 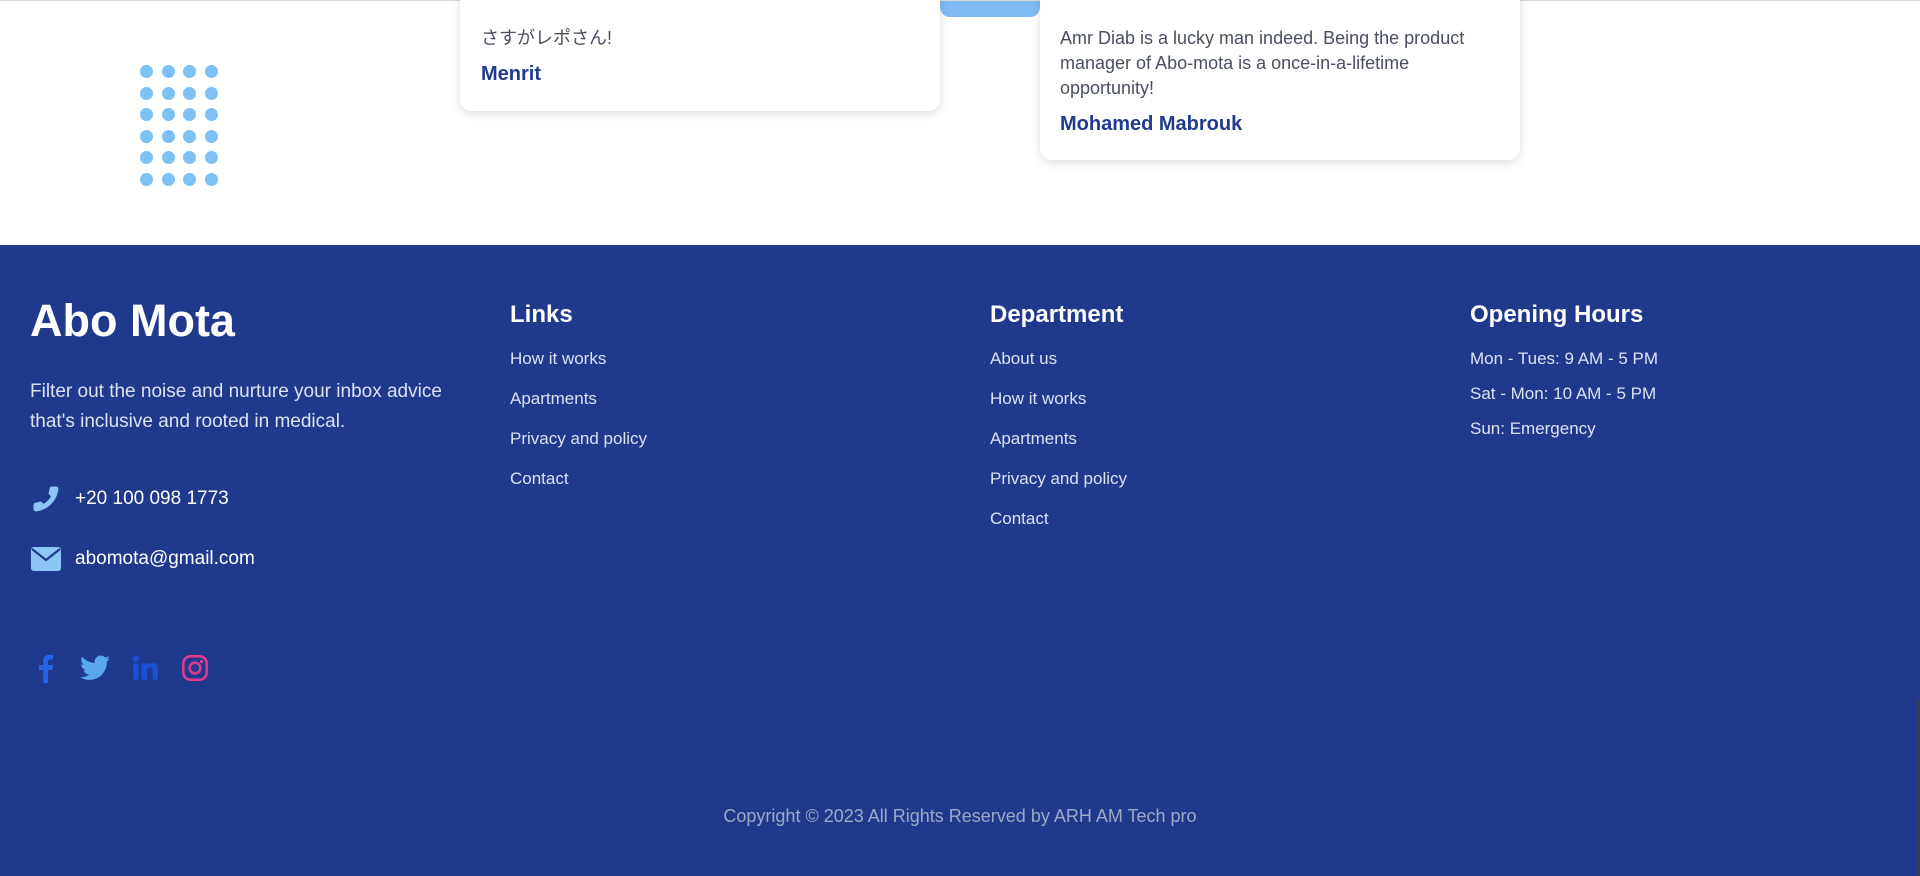 I want to click on footer-link: How it works, so click(x=578, y=367).